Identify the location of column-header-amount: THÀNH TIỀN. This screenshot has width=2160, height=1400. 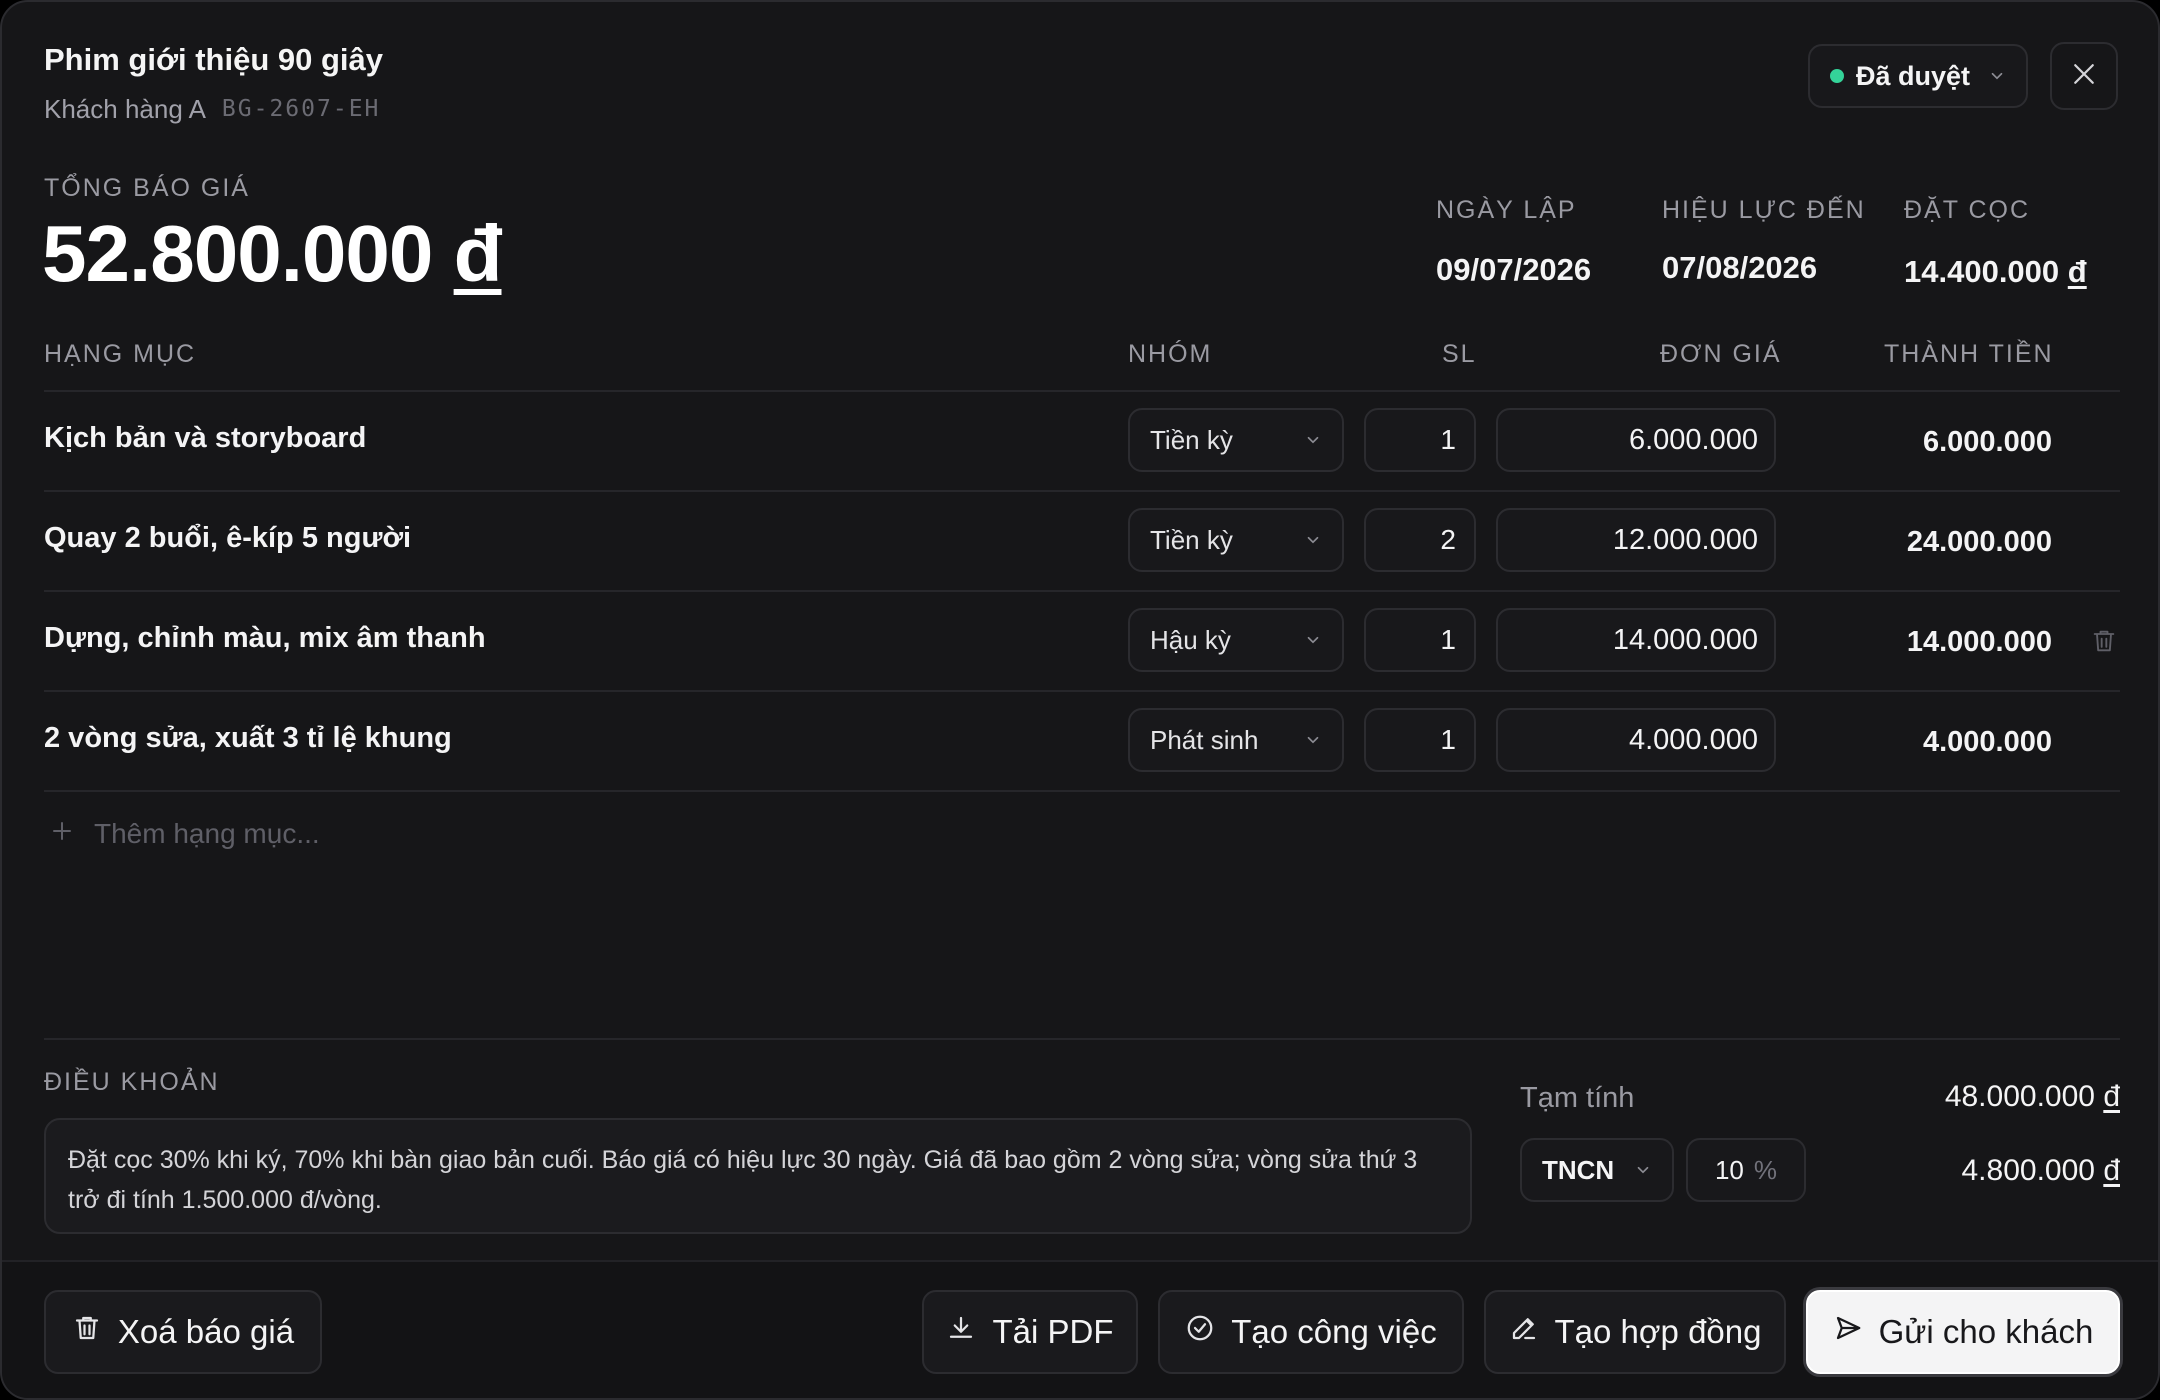
(1969, 354).